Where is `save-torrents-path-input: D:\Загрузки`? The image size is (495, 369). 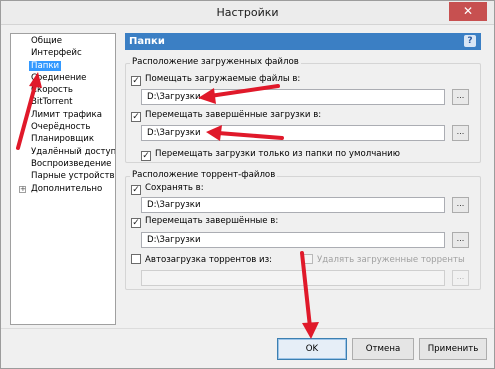 save-torrents-path-input: D:\Загрузки is located at coordinates (293, 205).